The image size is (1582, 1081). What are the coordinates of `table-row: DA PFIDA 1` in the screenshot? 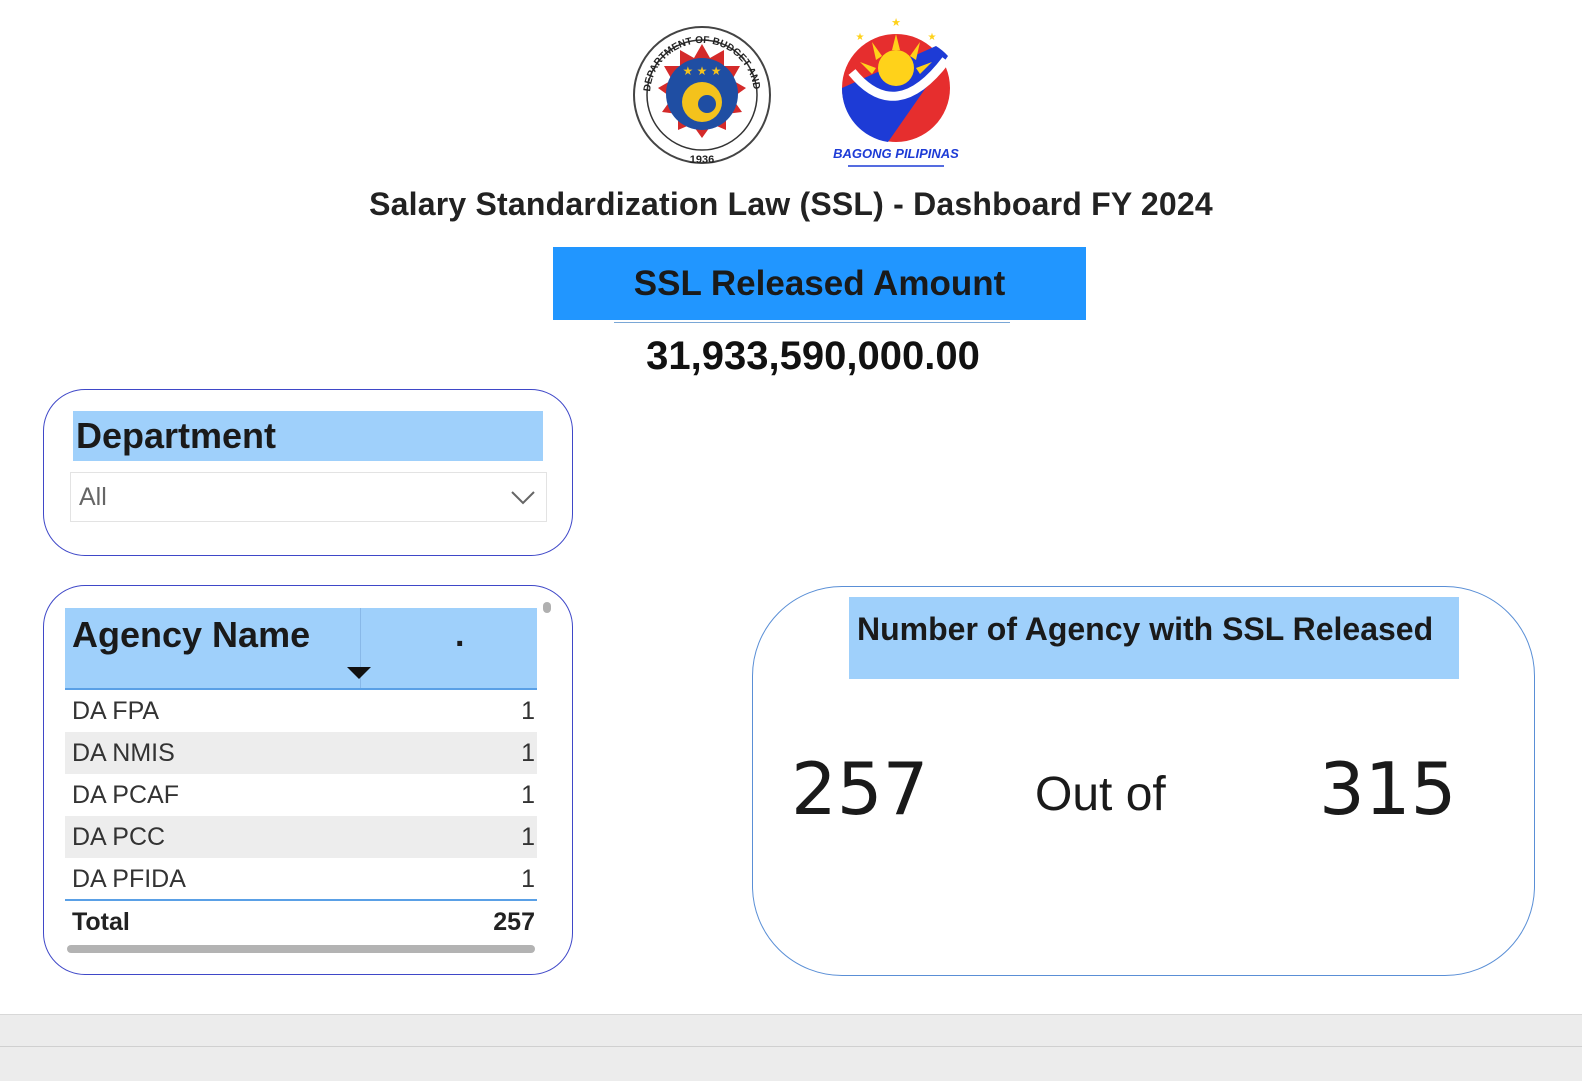 It's located at (301, 879).